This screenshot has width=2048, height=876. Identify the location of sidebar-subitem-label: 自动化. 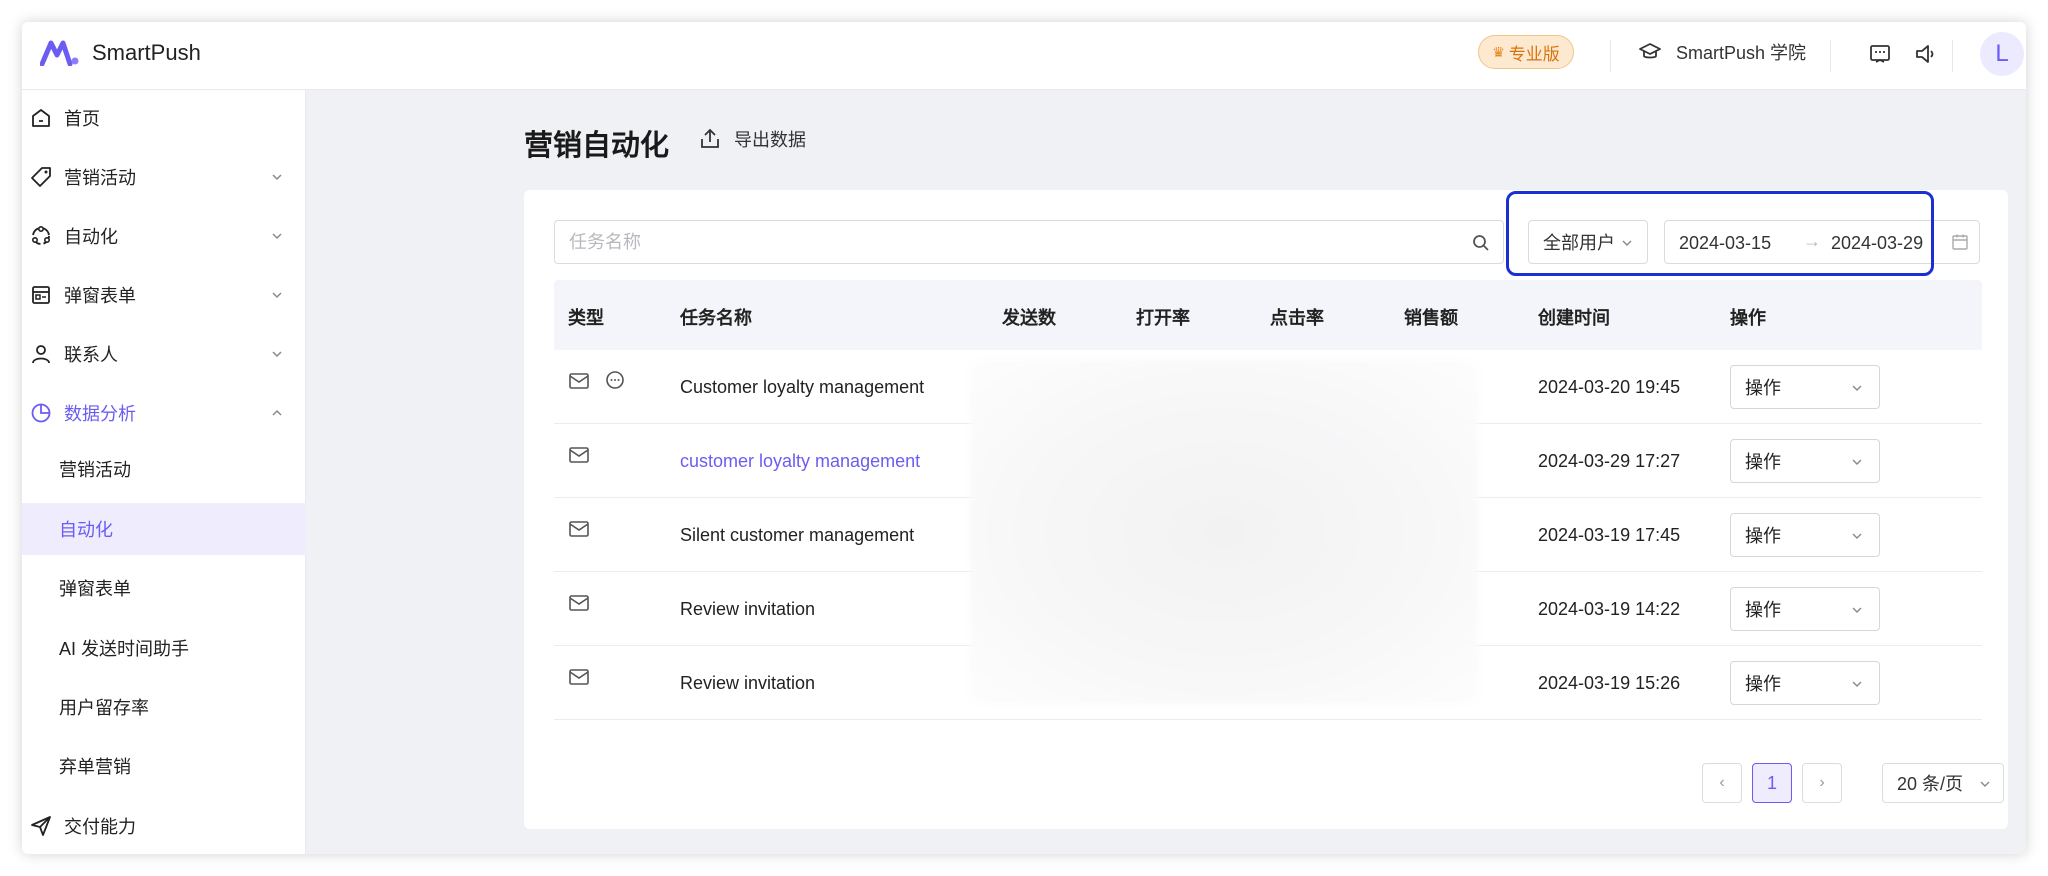
(86, 530).